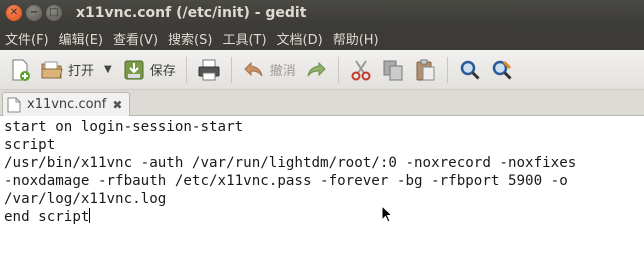 This screenshot has width=644, height=259. I want to click on print-button, so click(209, 70).